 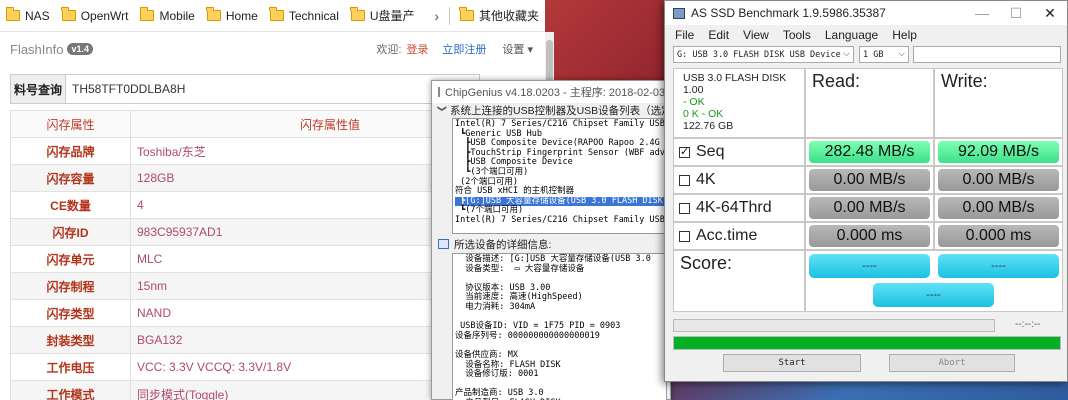 I want to click on menu-view: View, so click(x=756, y=35).